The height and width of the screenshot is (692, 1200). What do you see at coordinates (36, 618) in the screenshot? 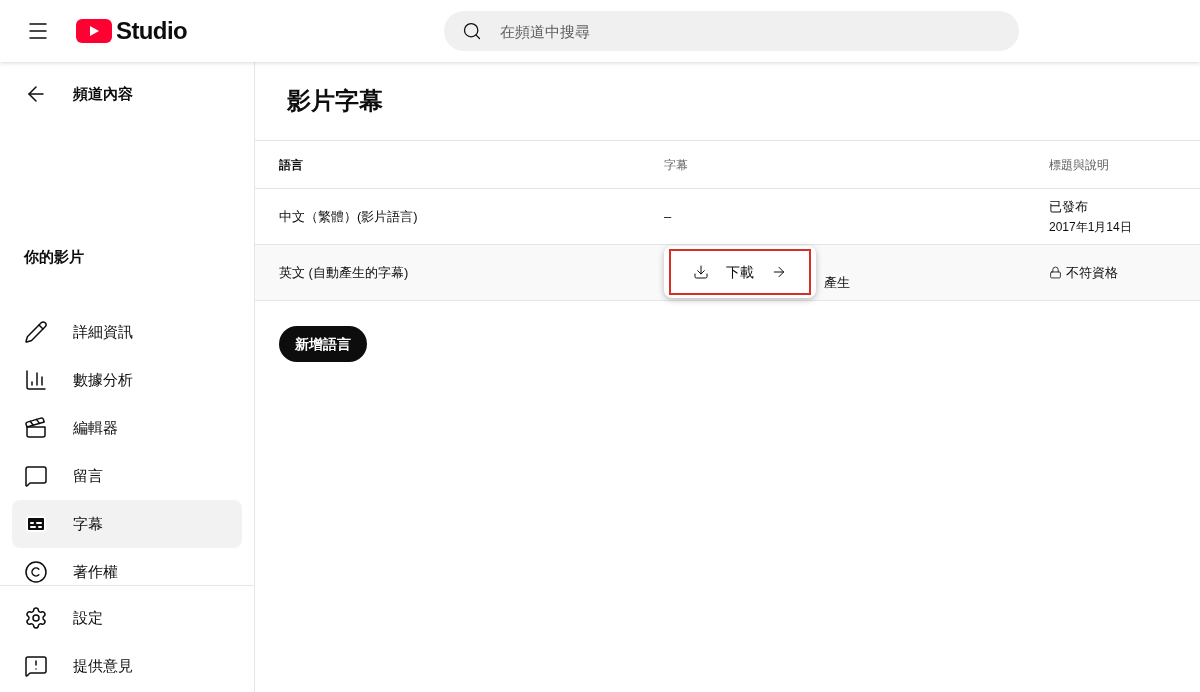
I see `settings-icon` at bounding box center [36, 618].